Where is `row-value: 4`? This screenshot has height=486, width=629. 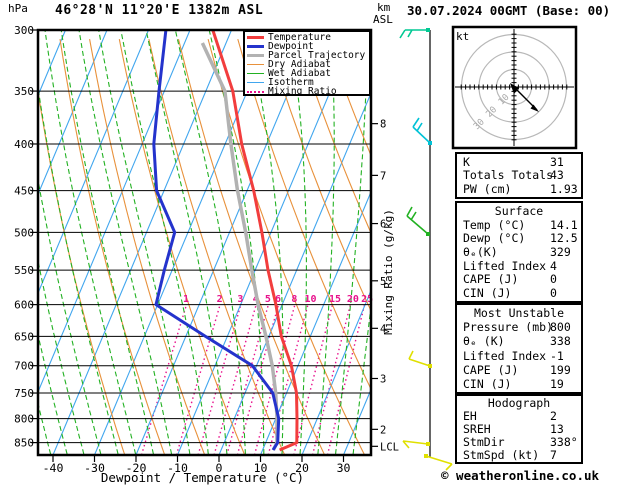
row-value: 4 is located at coordinates (553, 265).